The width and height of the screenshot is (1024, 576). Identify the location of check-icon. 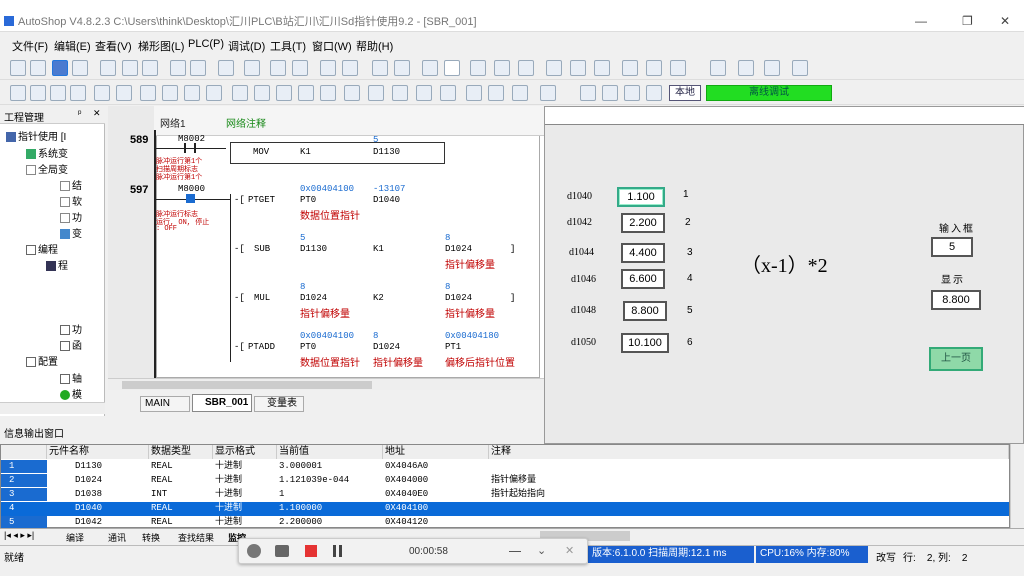
(578, 68).